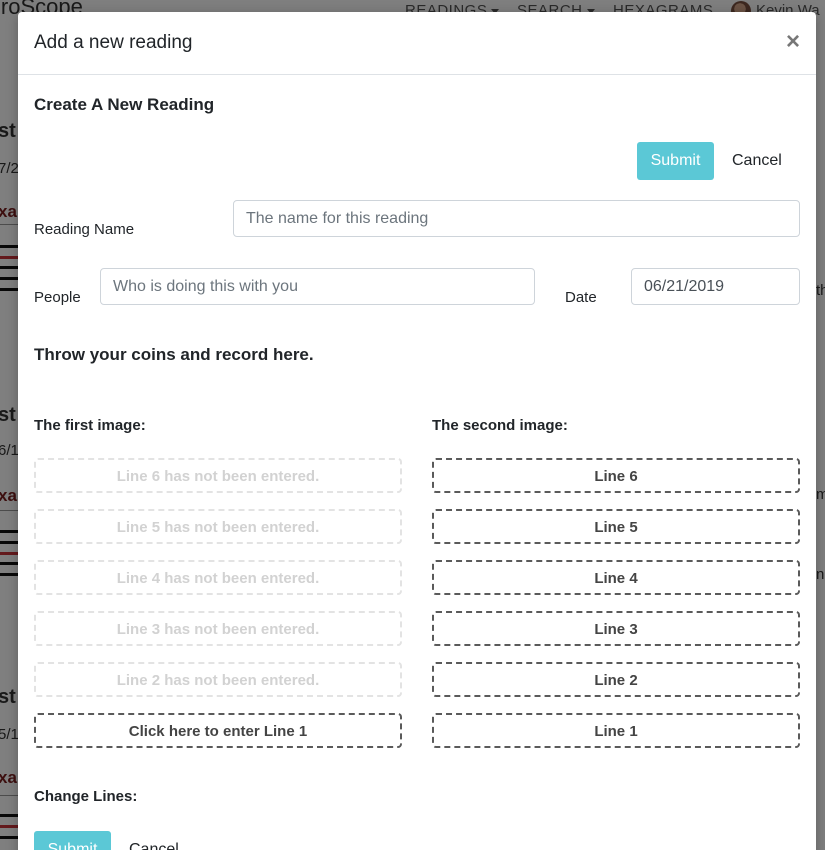 The image size is (825, 850). Describe the element at coordinates (154, 845) in the screenshot. I see `change-lines-cancel-button: Cancel` at that location.